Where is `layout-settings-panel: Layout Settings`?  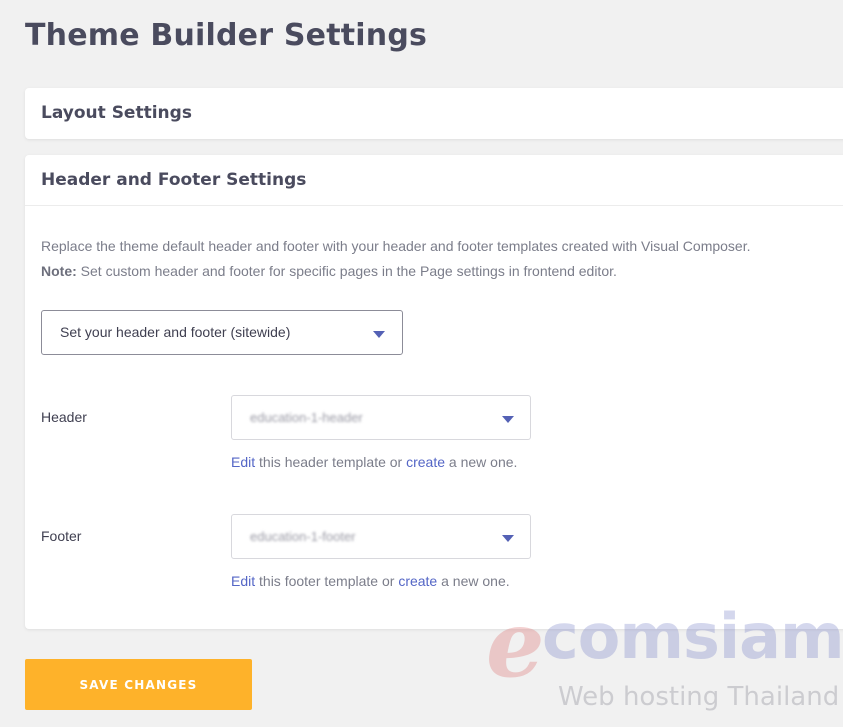 layout-settings-panel: Layout Settings is located at coordinates (434, 113).